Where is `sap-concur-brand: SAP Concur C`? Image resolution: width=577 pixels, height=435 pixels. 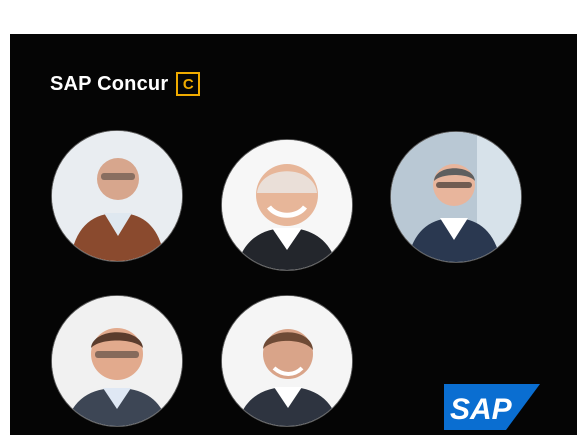 sap-concur-brand: SAP Concur C is located at coordinates (125, 84).